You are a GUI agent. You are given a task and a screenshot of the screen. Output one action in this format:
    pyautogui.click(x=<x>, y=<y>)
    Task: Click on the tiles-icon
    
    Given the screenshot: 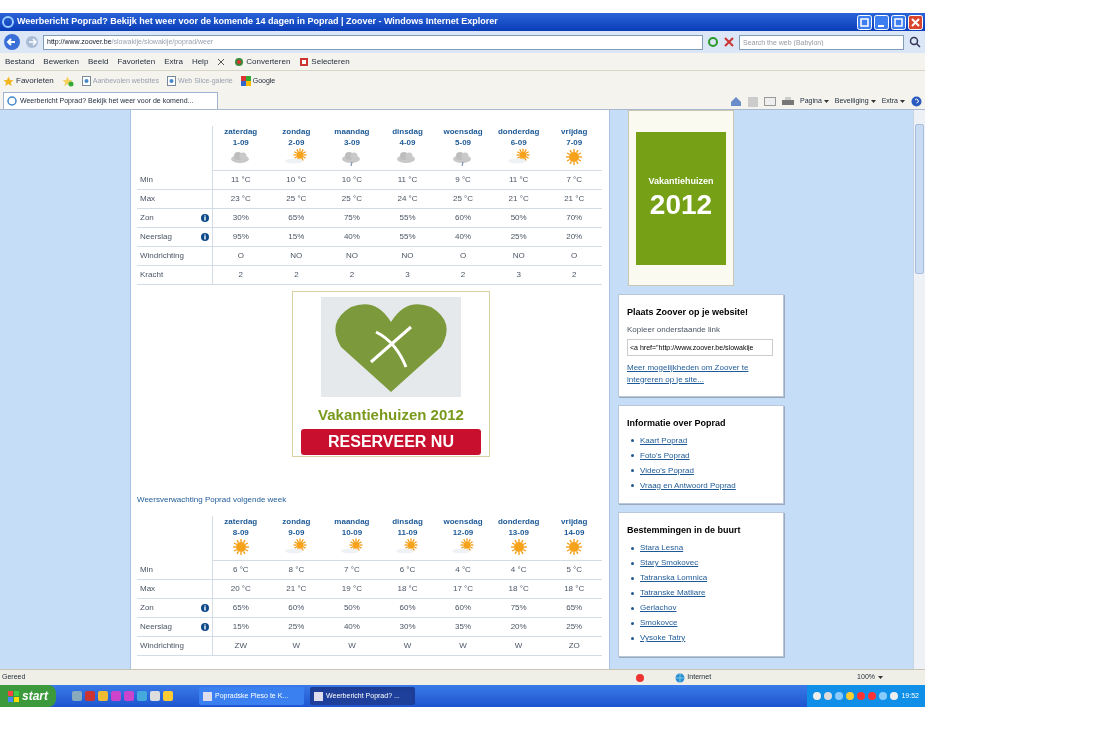 What is the action you would take?
    pyautogui.click(x=245, y=81)
    